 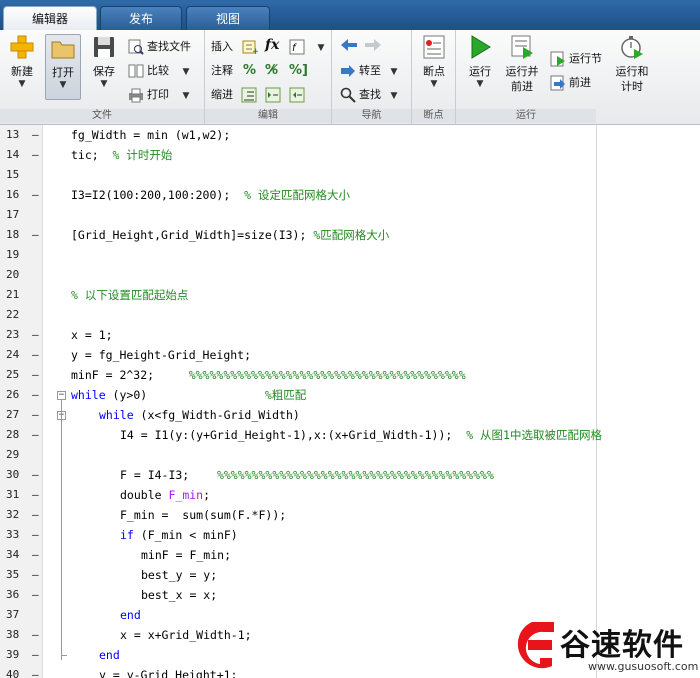 What do you see at coordinates (159, 47) in the screenshot?
I see `find-files-button: 查找文件` at bounding box center [159, 47].